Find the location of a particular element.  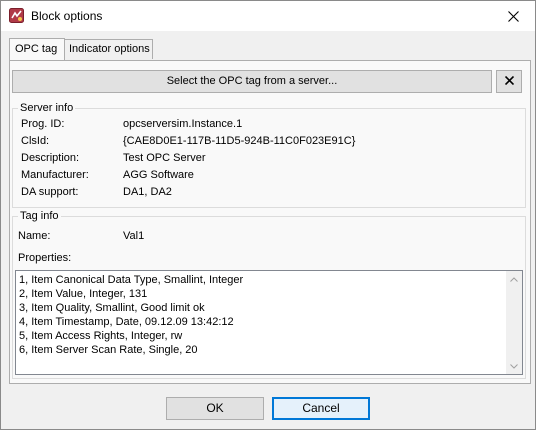

clsid-value: {CAE8D0E1-117B-11D5-924B-11C0F023E91C} is located at coordinates (239, 141).